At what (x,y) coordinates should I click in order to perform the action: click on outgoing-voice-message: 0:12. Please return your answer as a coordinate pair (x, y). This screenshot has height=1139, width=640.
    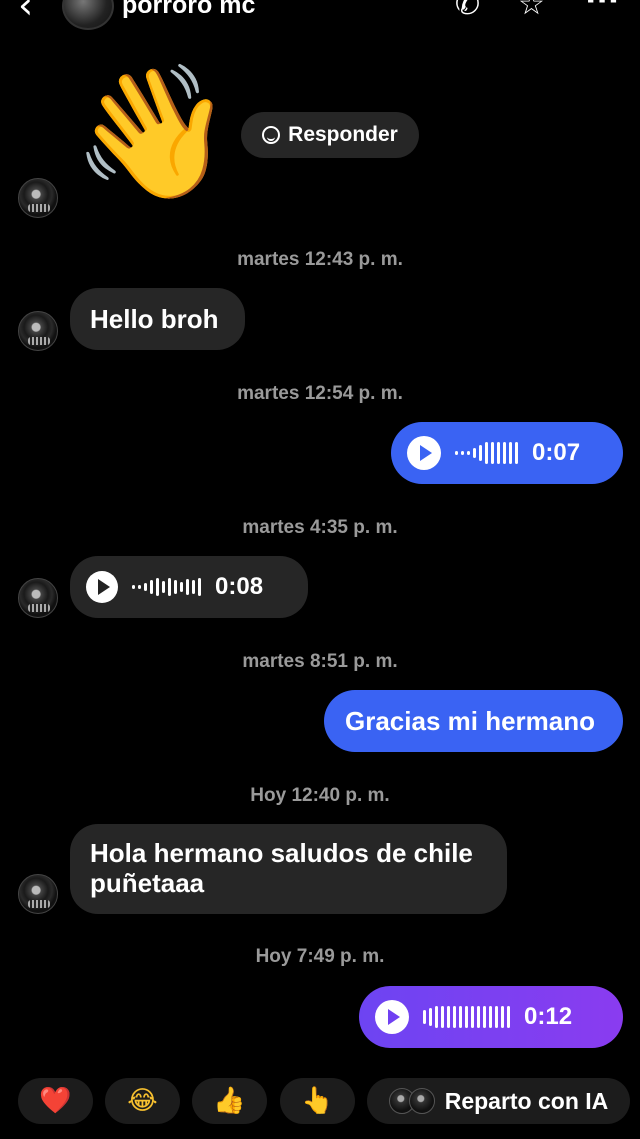
    Looking at the image, I should click on (491, 1017).